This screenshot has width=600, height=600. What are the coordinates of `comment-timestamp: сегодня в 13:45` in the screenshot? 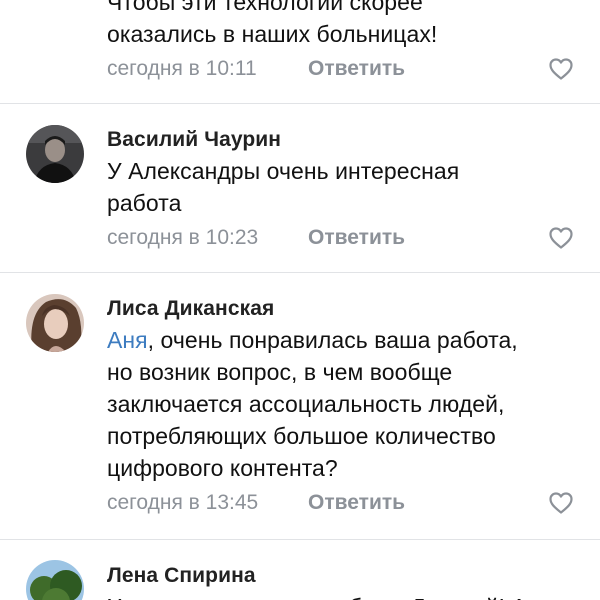 It's located at (183, 502).